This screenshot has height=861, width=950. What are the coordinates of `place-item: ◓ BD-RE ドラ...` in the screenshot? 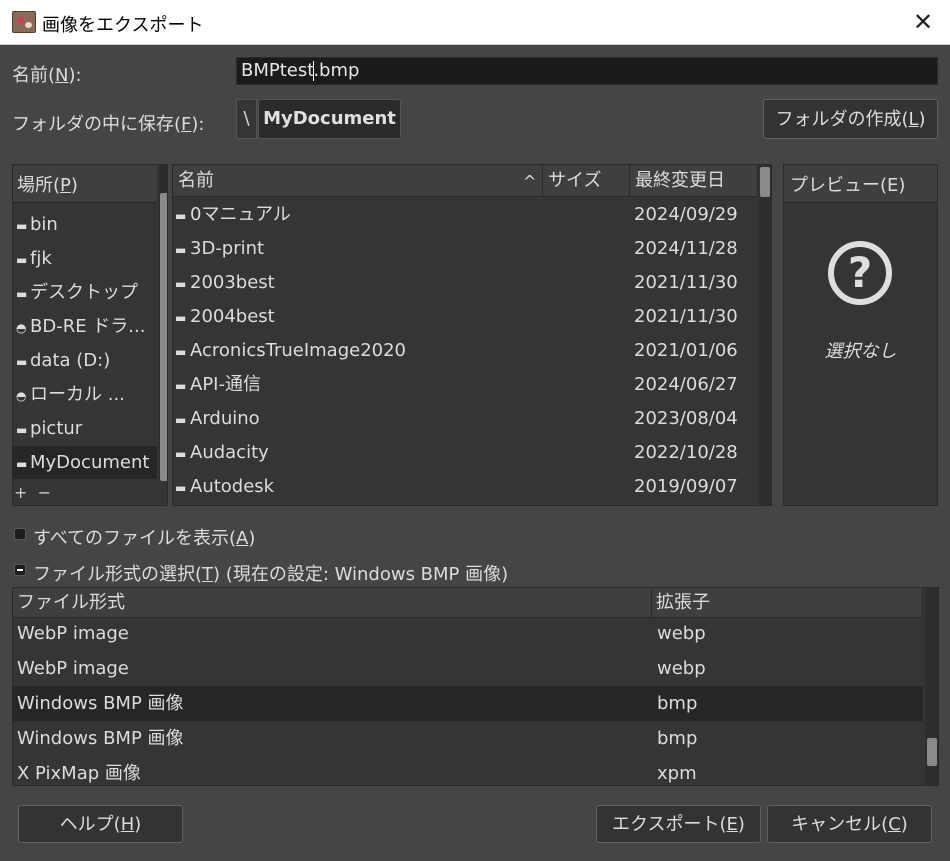 It's located at (85, 326).